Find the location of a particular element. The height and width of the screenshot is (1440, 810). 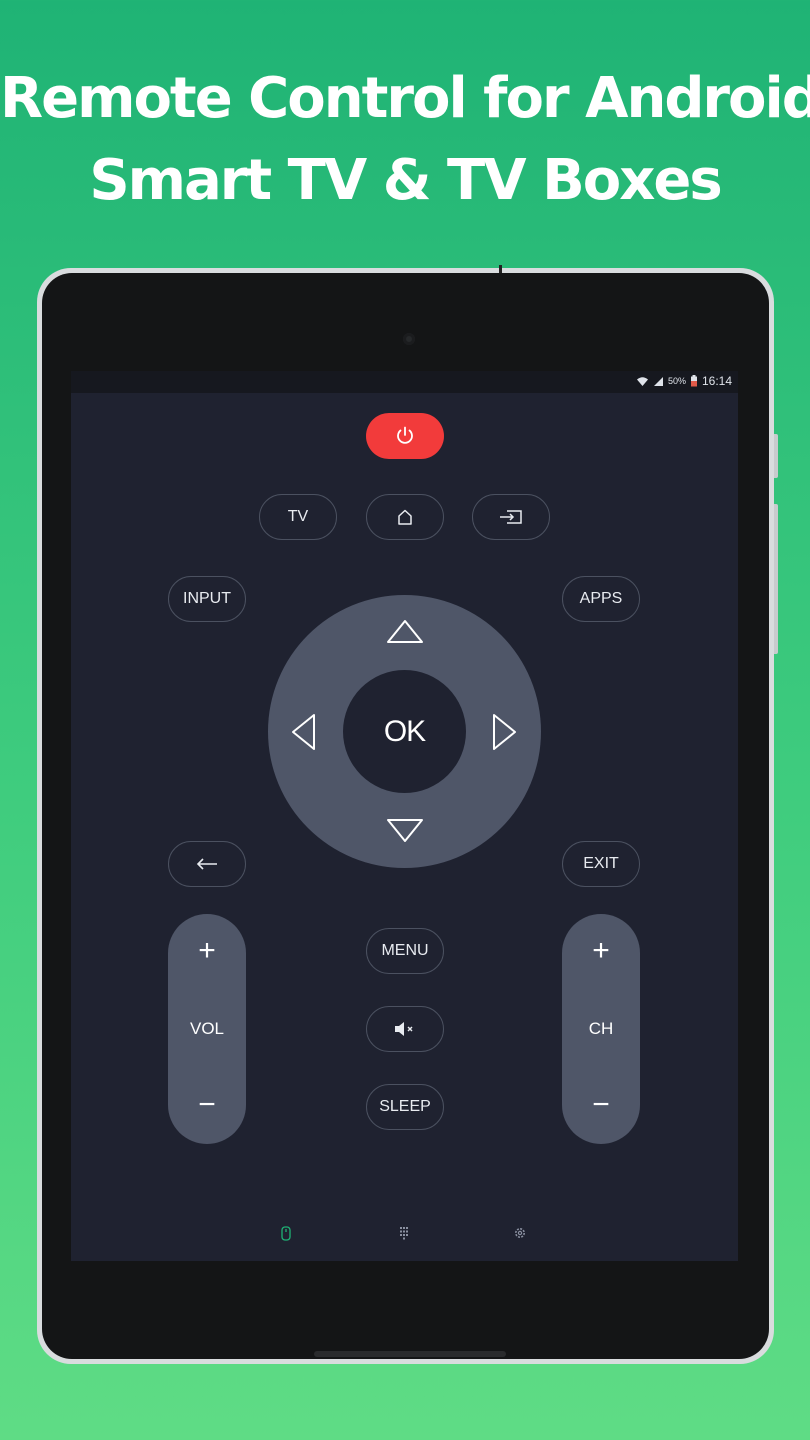

sleep-button: SLEEP is located at coordinates (405, 1107).